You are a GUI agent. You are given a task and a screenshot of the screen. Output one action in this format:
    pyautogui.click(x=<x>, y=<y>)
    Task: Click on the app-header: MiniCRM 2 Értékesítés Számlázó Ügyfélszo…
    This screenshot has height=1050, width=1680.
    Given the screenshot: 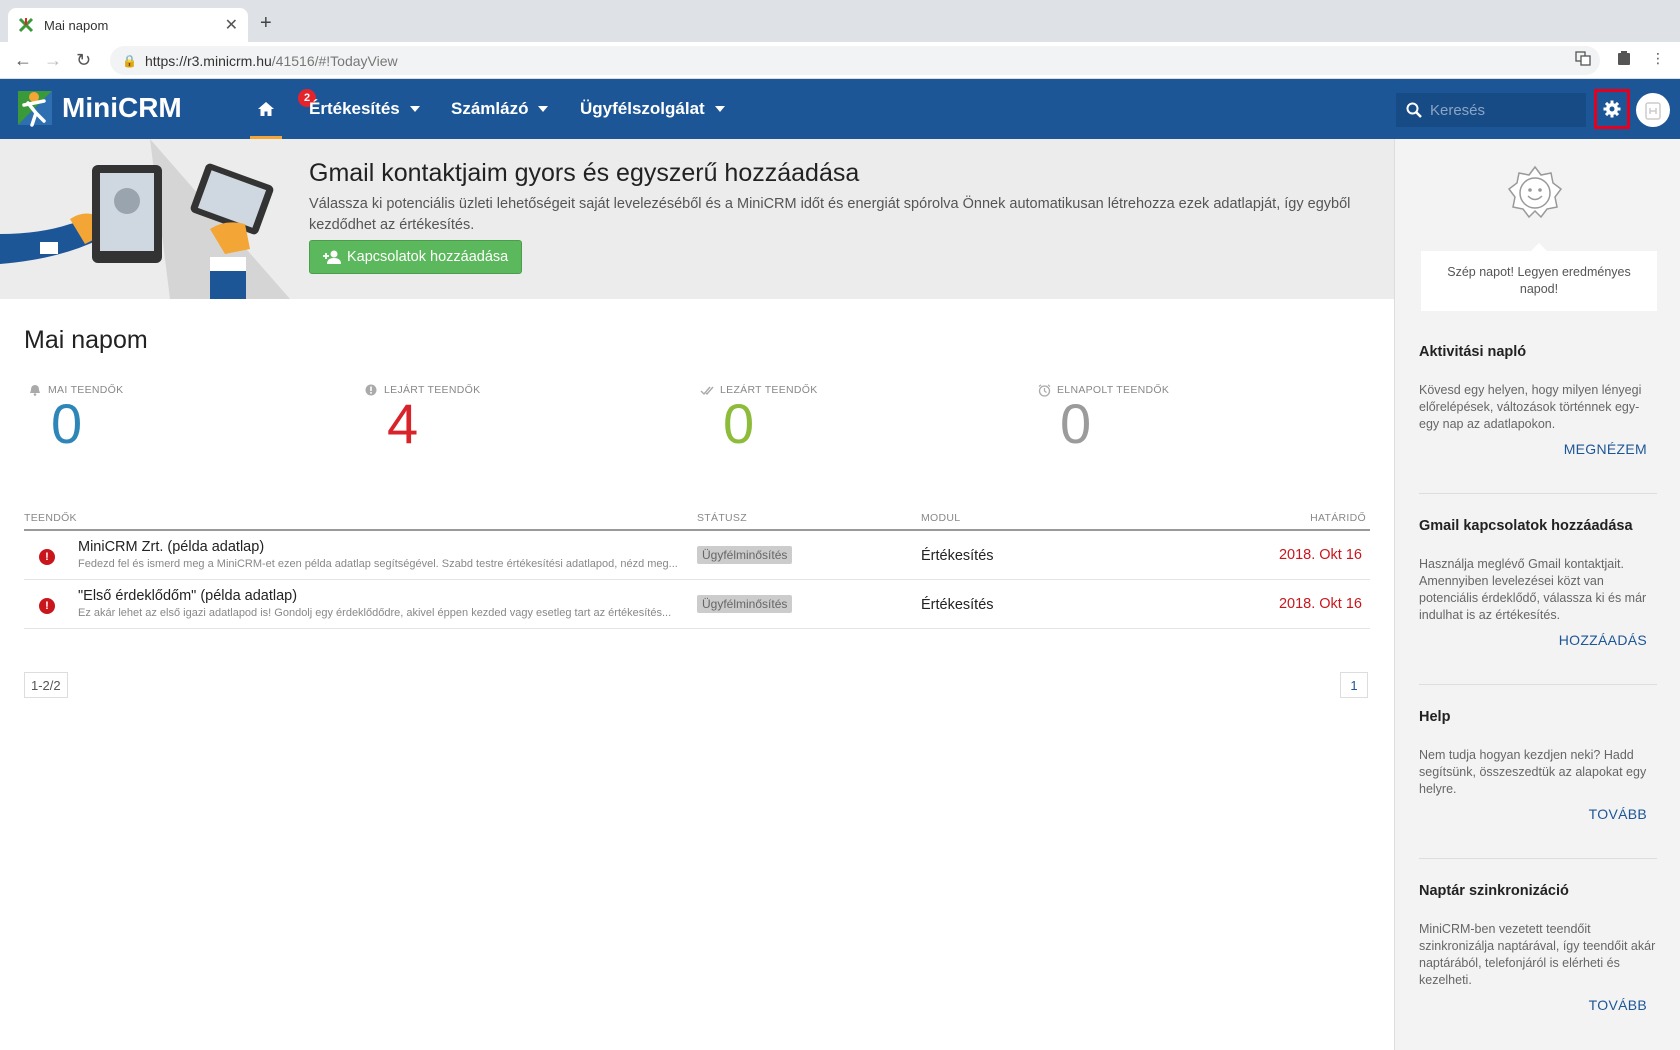 What is the action you would take?
    pyautogui.click(x=840, y=109)
    